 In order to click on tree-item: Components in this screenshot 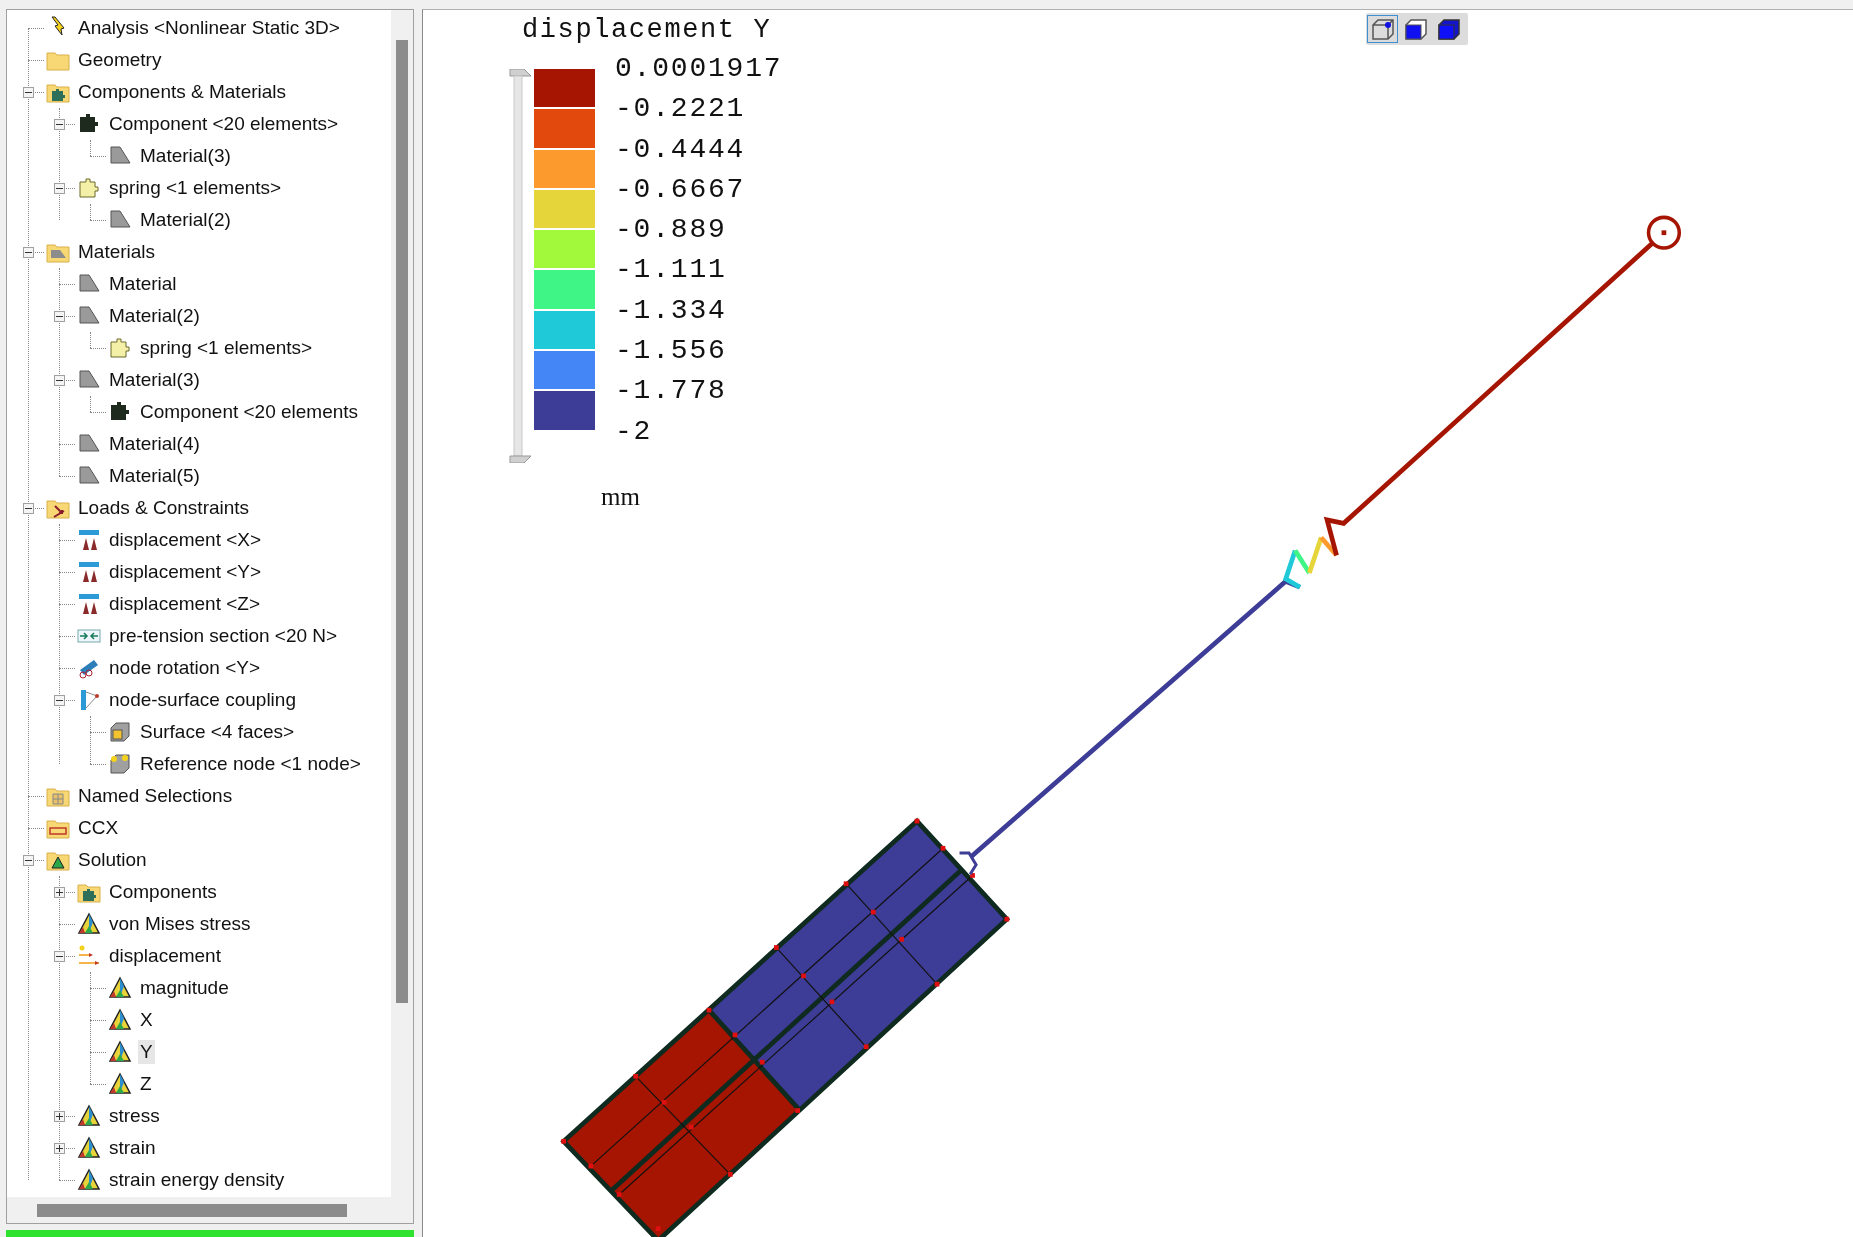, I will do `click(163, 892)`.